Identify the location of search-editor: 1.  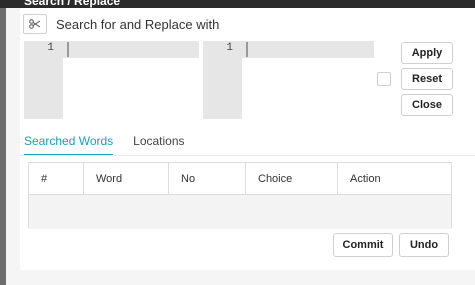
(111, 80).